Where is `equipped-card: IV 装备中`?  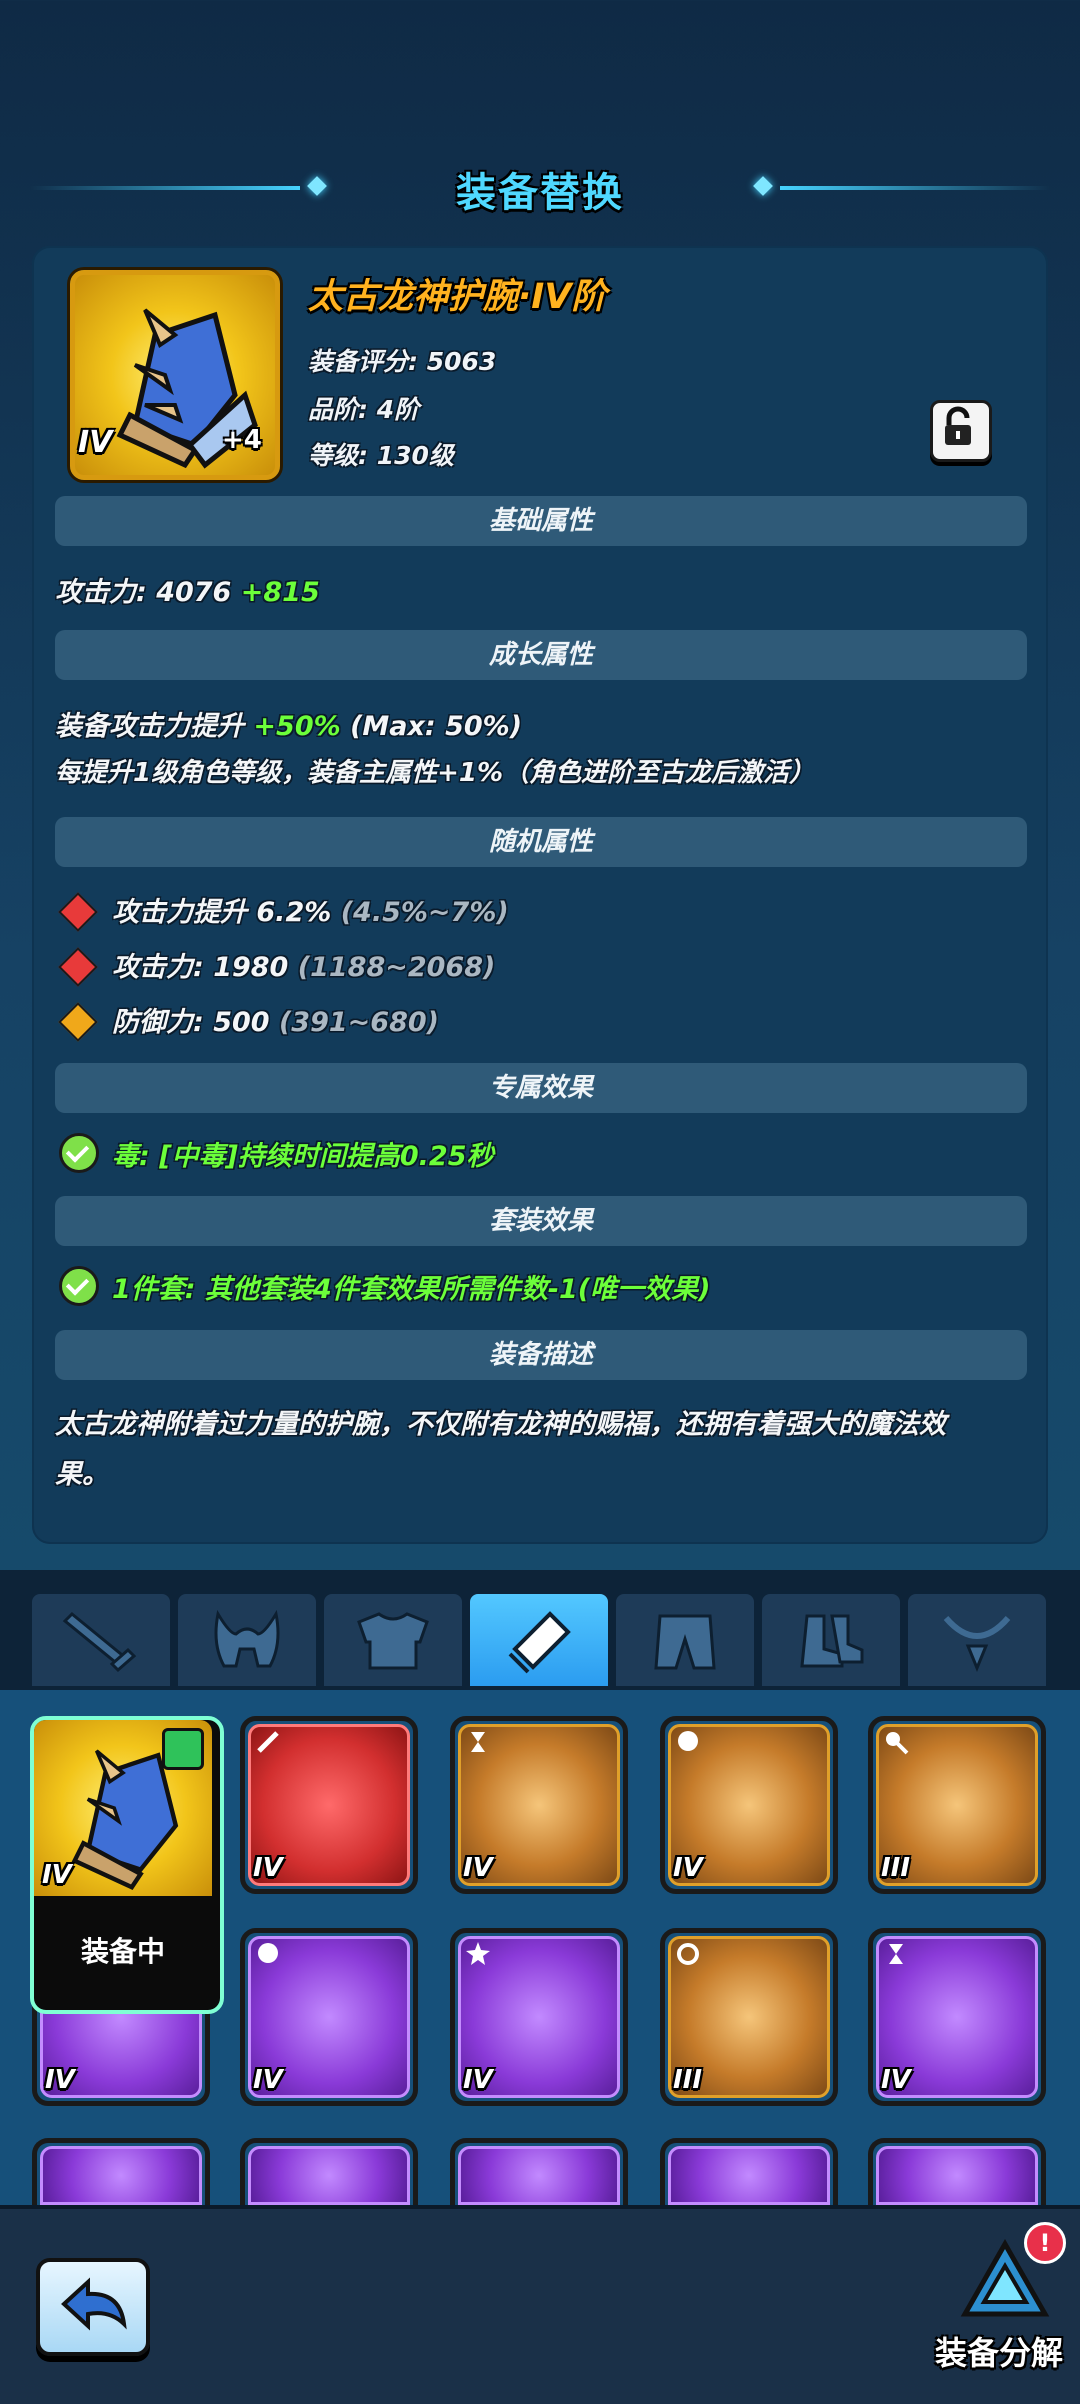 equipped-card: IV 装备中 is located at coordinates (127, 1865).